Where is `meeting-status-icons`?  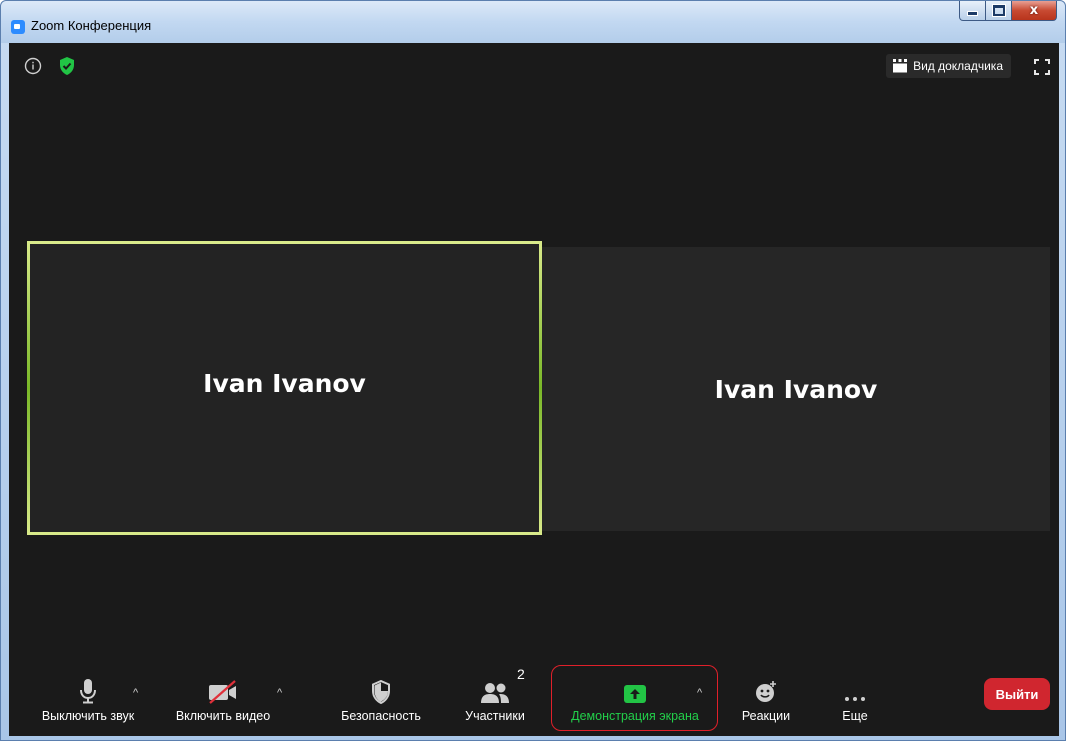 meeting-status-icons is located at coordinates (50, 66).